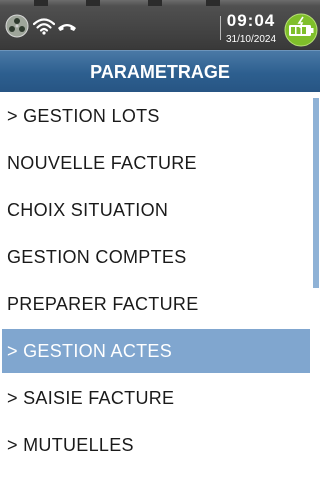 The image size is (320, 480). I want to click on menu-item-saisie-facture: > SAISIE FACTURE, so click(156, 398).